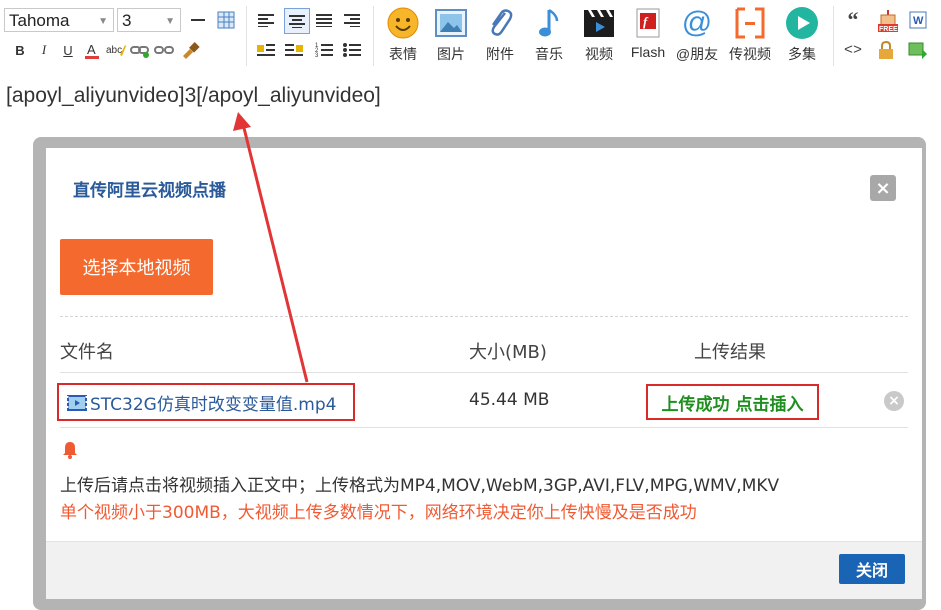  What do you see at coordinates (39, 20) in the screenshot?
I see `font-family-value: Tahoma` at bounding box center [39, 20].